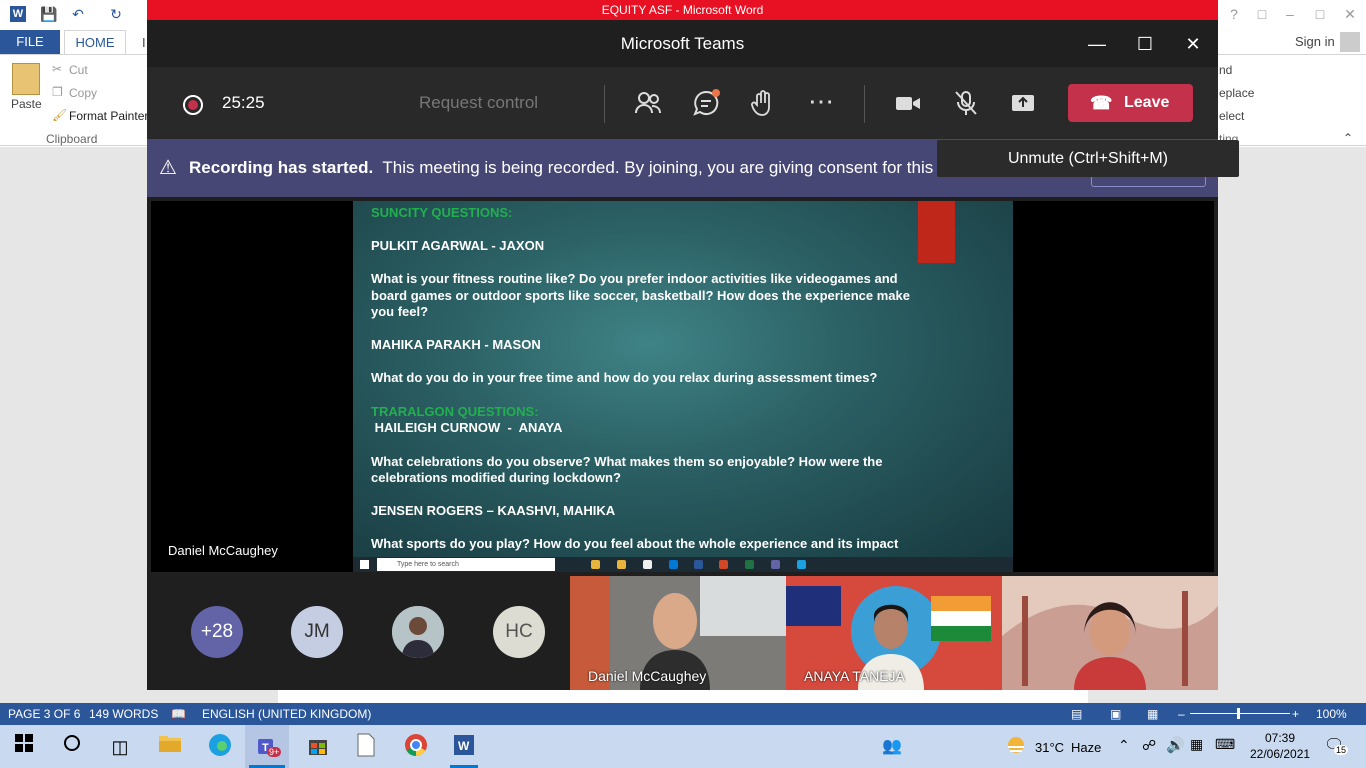  I want to click on network-adapter-icon: ☍, so click(1149, 745).